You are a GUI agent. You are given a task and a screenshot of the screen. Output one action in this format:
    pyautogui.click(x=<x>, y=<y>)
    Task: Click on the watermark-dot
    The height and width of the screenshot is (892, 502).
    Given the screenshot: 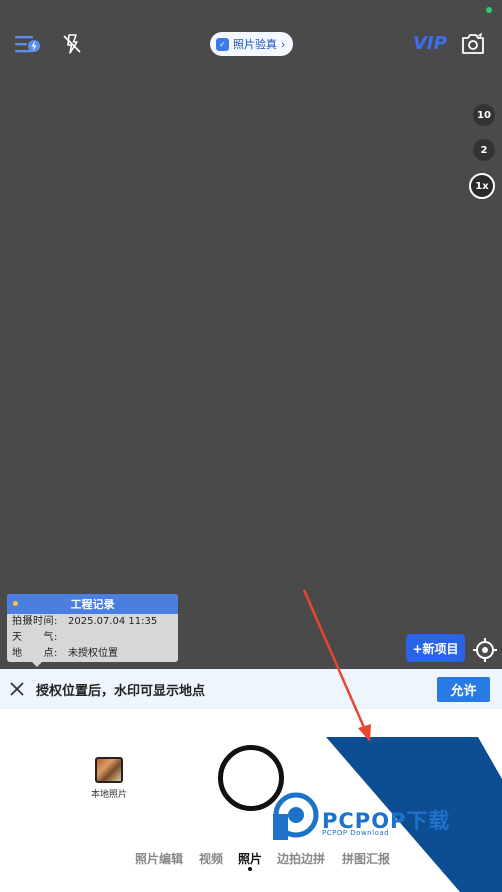 What is the action you would take?
    pyautogui.click(x=15, y=603)
    